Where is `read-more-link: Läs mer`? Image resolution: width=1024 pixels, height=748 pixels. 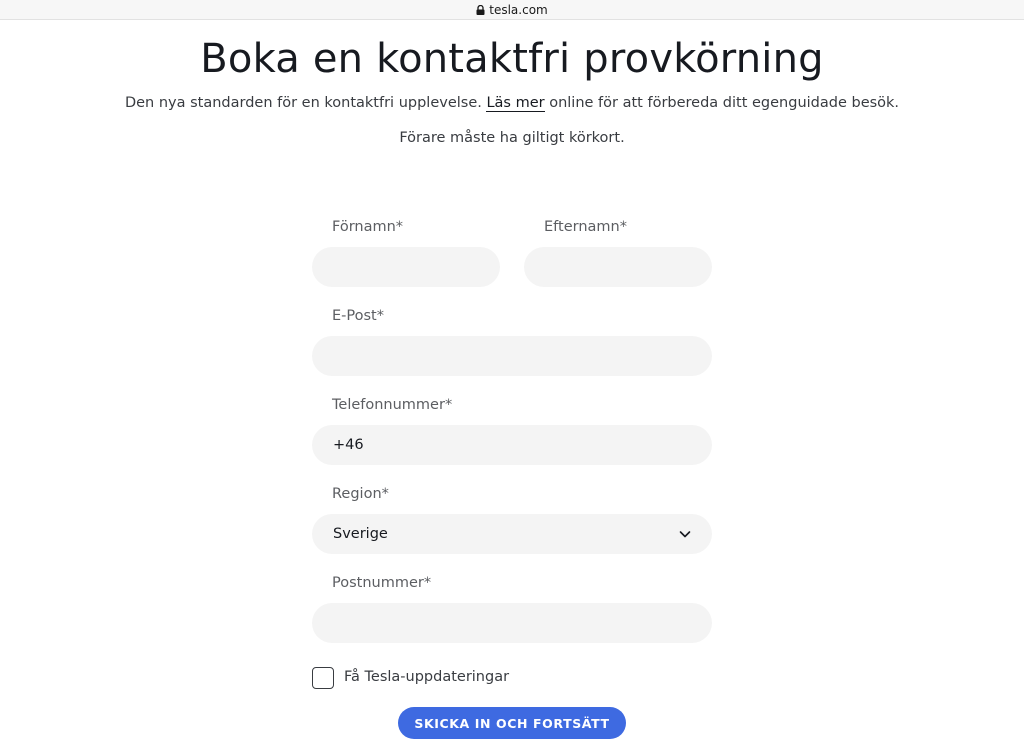 read-more-link: Läs mer is located at coordinates (515, 103).